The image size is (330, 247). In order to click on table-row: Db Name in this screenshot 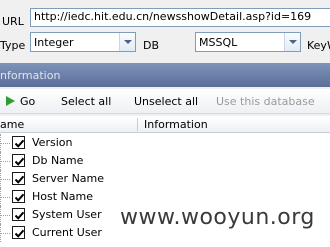, I will do `click(165, 161)`.